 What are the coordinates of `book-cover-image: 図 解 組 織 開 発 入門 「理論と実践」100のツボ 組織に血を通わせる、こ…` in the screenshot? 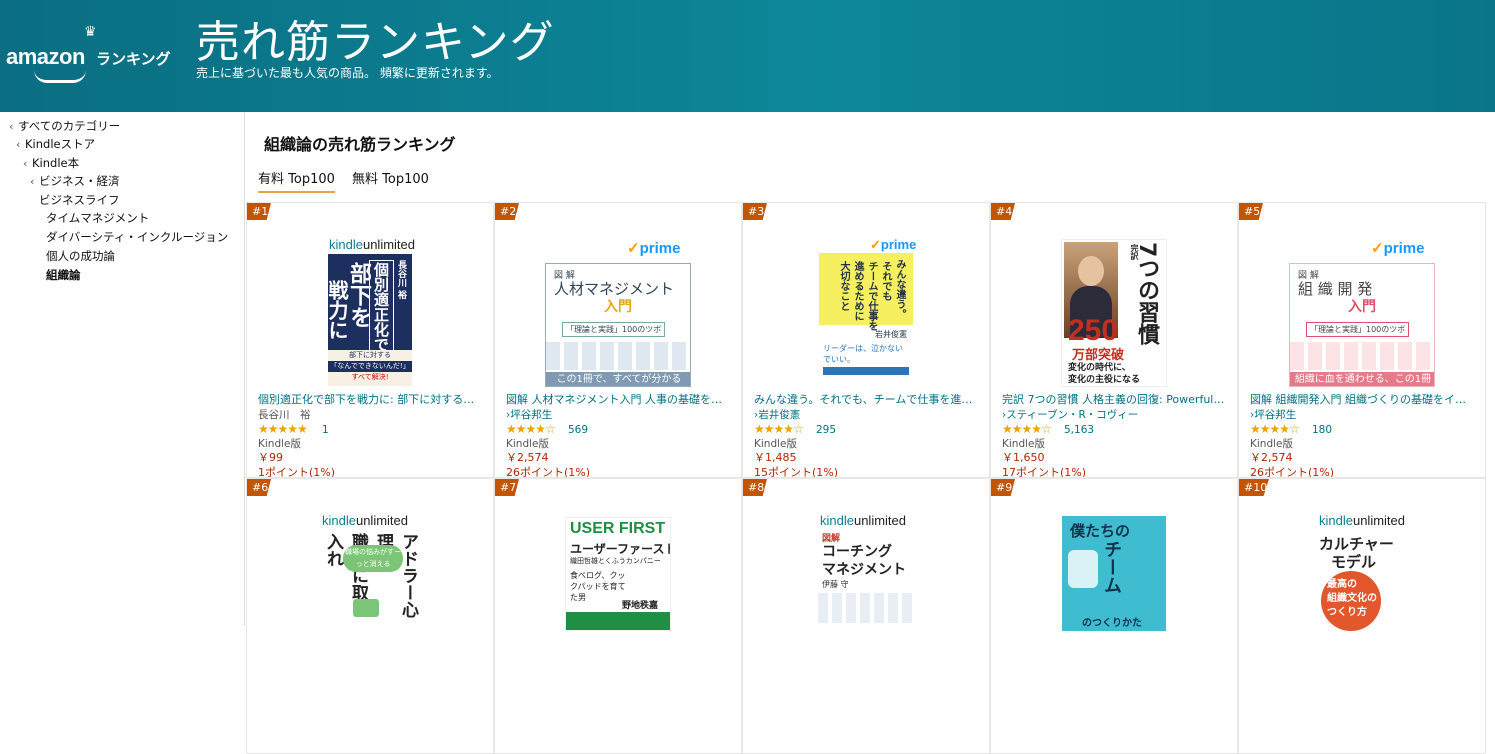 It's located at (1362, 325).